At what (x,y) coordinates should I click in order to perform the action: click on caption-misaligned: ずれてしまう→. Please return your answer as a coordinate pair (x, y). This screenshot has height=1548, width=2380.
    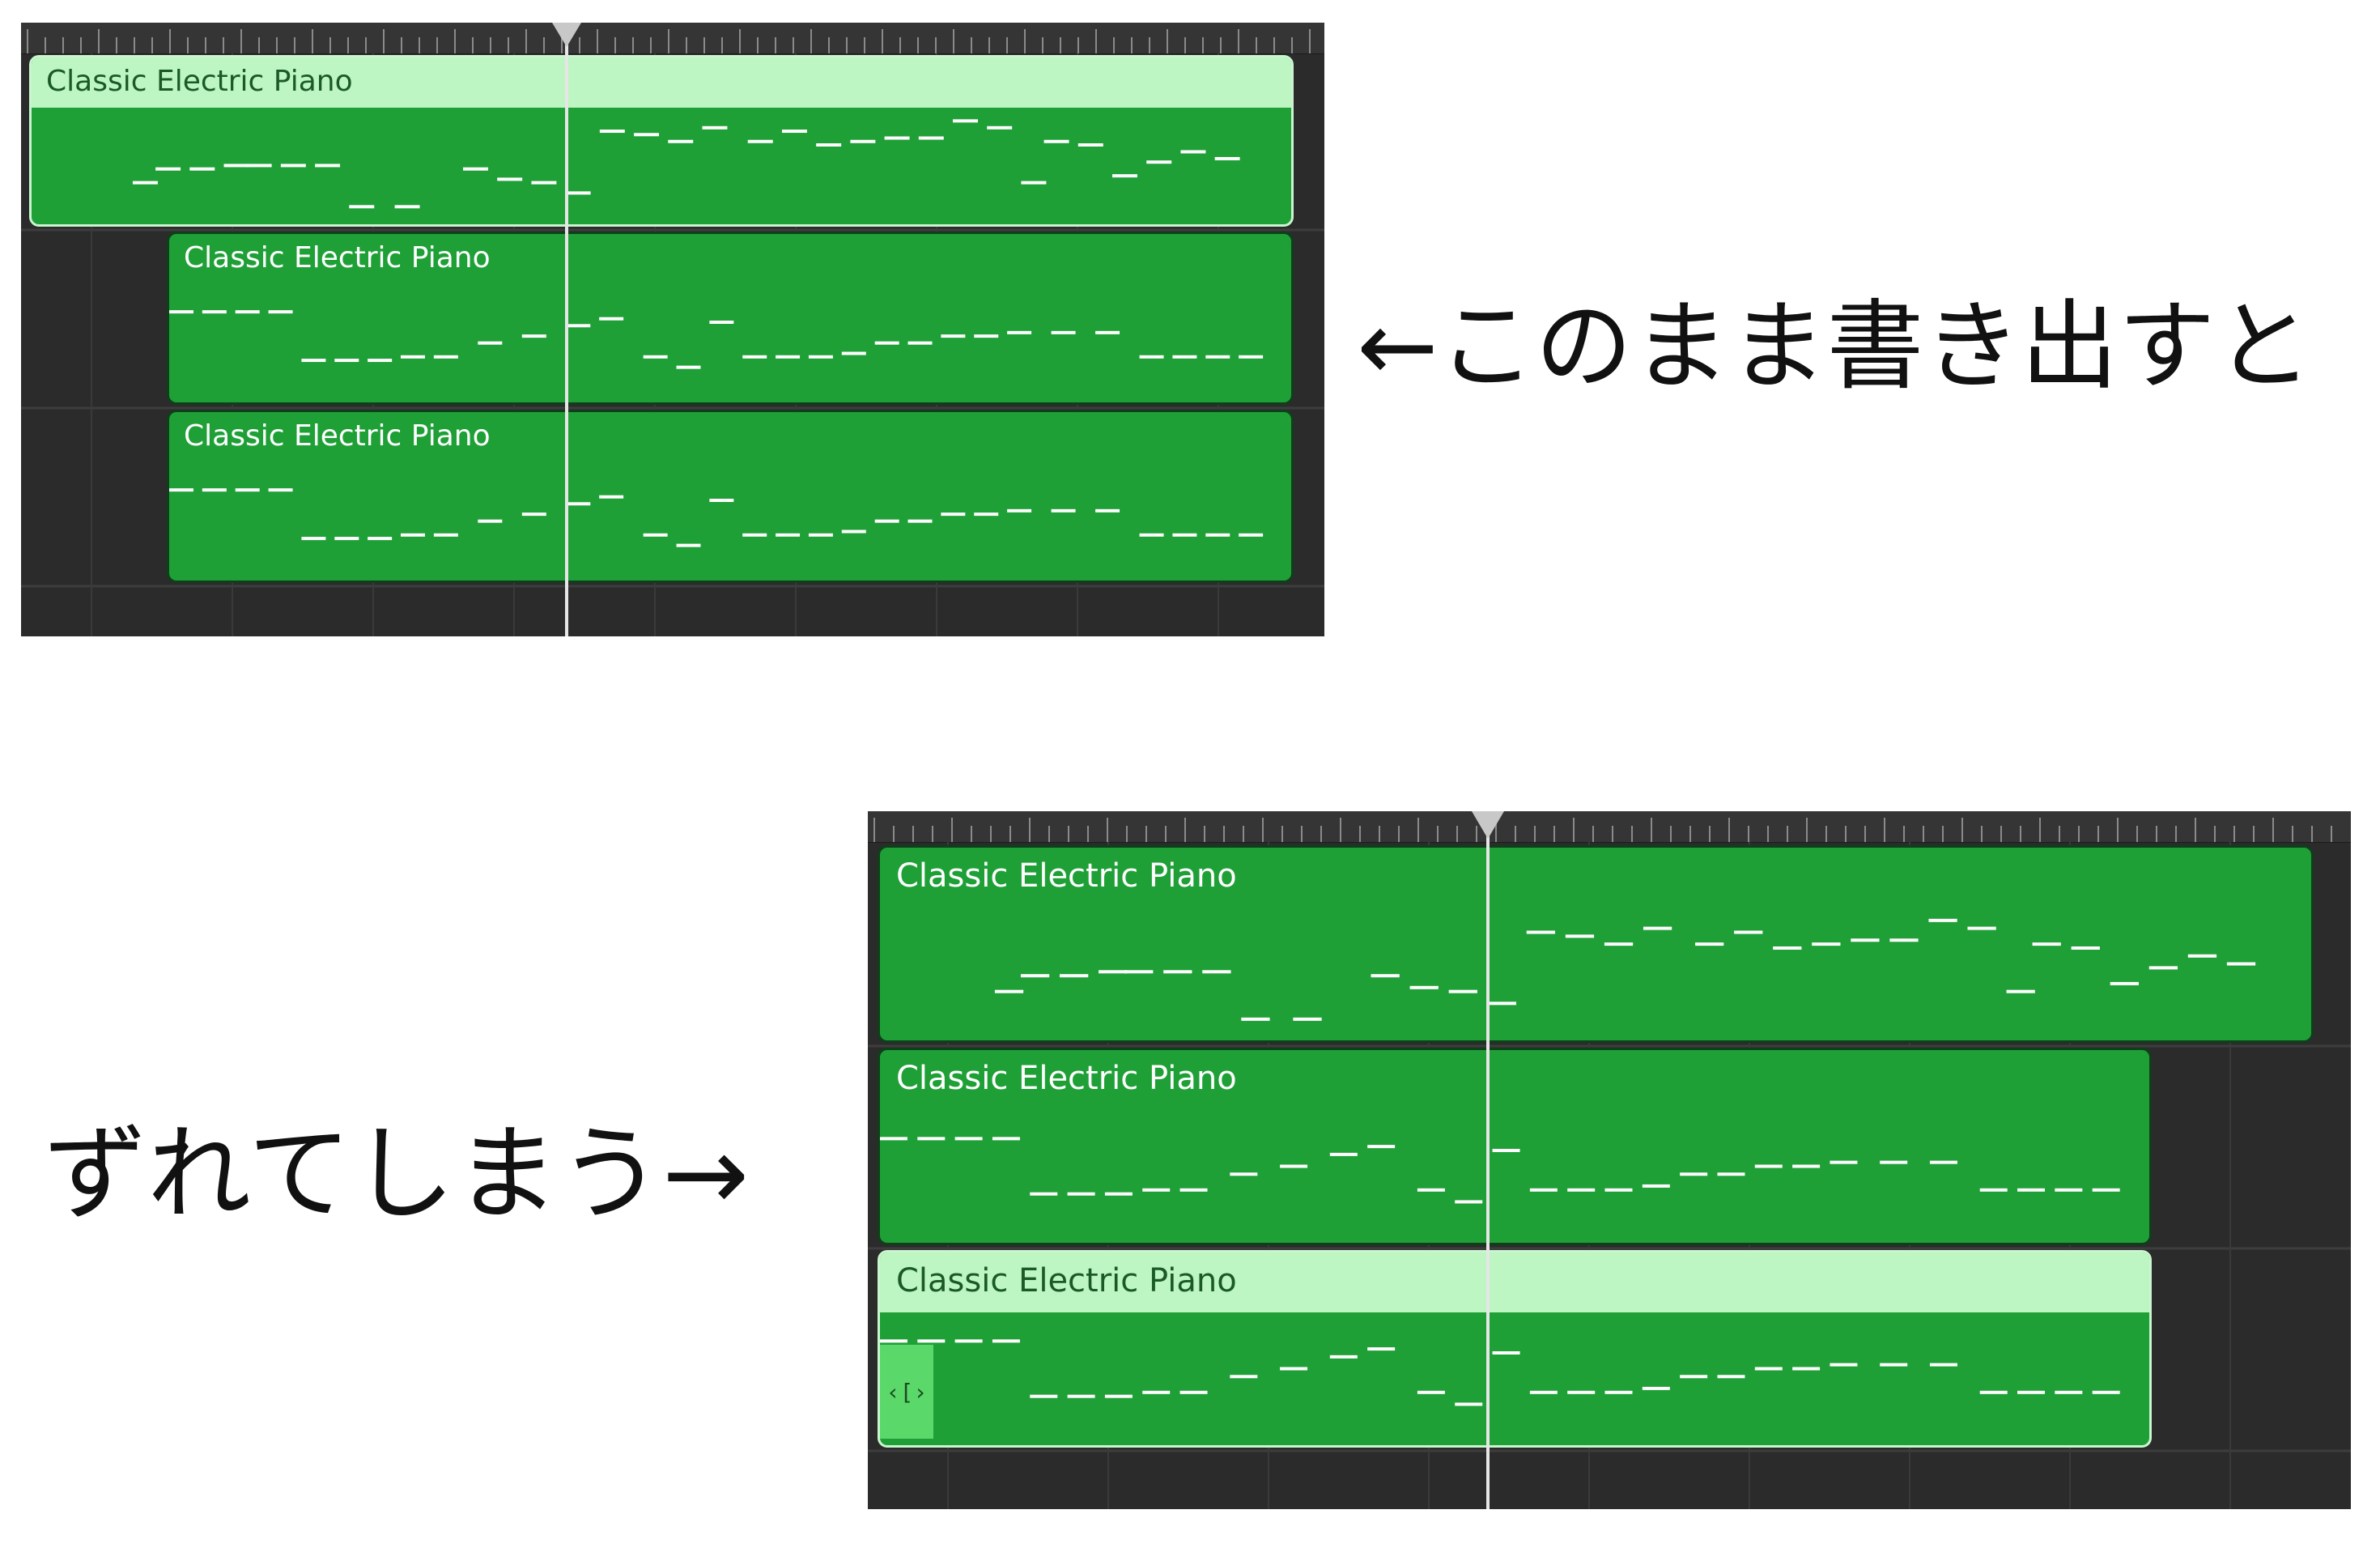
    Looking at the image, I should click on (397, 1174).